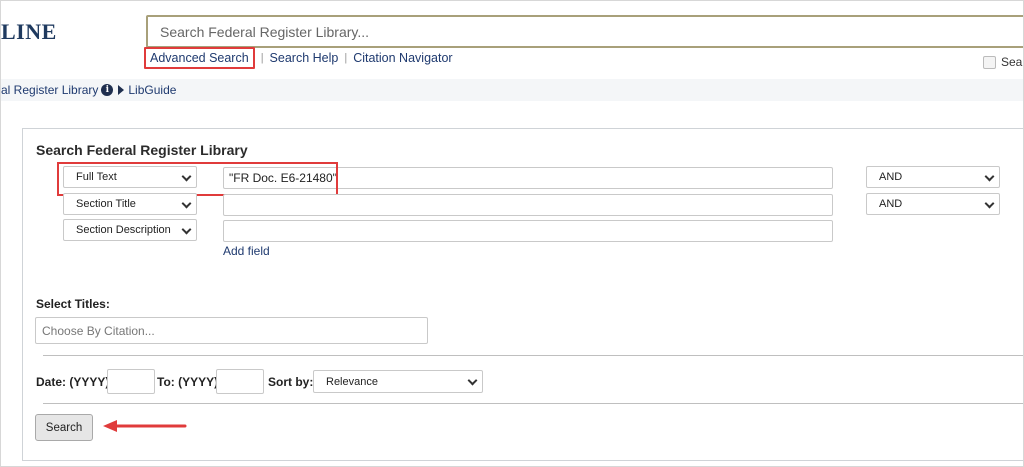  What do you see at coordinates (152, 90) in the screenshot?
I see `breadcrumb-libguide: LibGuide` at bounding box center [152, 90].